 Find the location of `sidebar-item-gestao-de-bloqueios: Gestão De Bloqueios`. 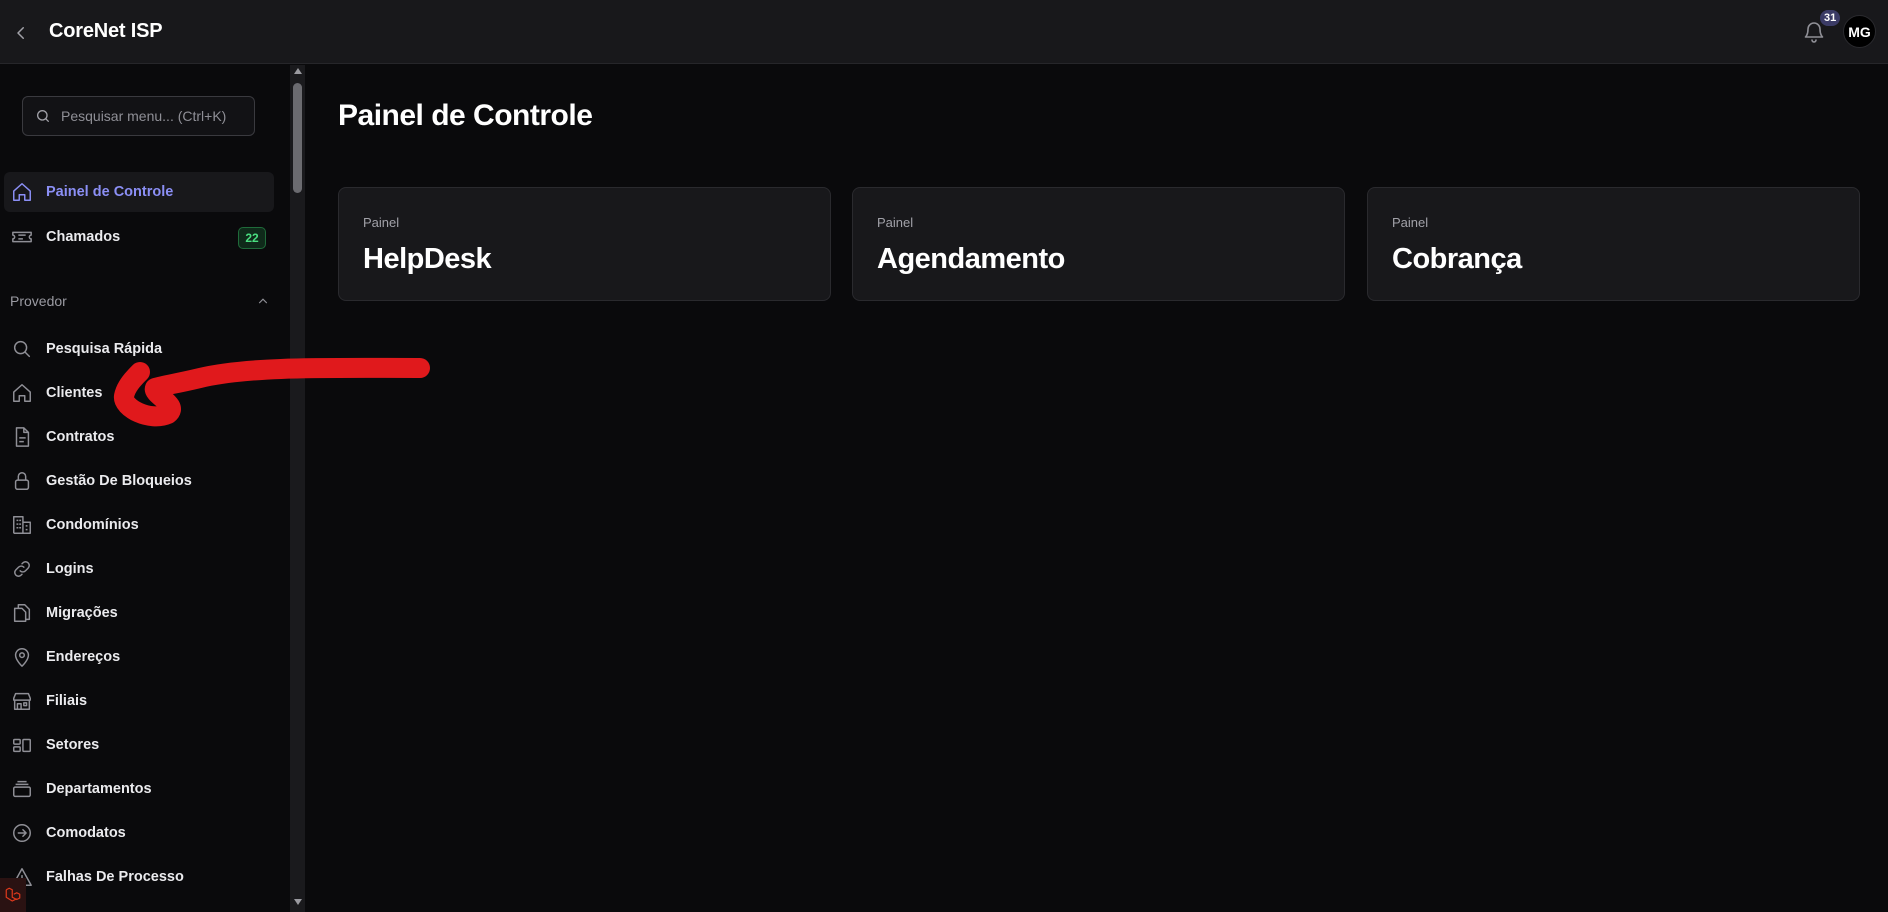

sidebar-item-gestao-de-bloqueios: Gestão De Bloqueios is located at coordinates (139, 481).